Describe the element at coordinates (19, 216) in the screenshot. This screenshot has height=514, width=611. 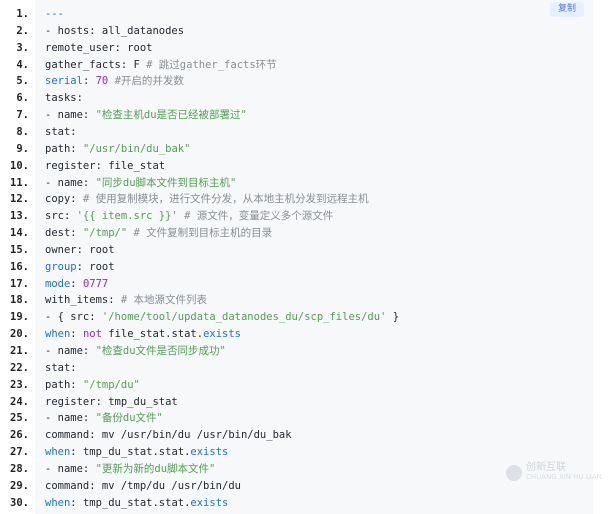
I see `line-number: 13.` at that location.